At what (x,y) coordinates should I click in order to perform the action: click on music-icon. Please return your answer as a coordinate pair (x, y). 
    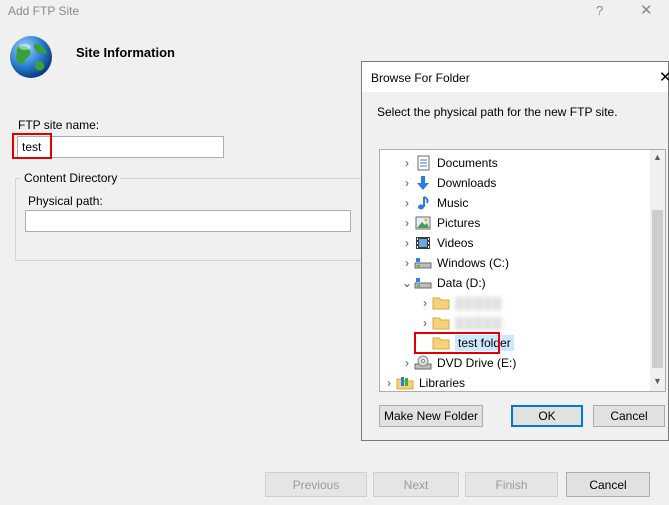
    Looking at the image, I should click on (423, 203).